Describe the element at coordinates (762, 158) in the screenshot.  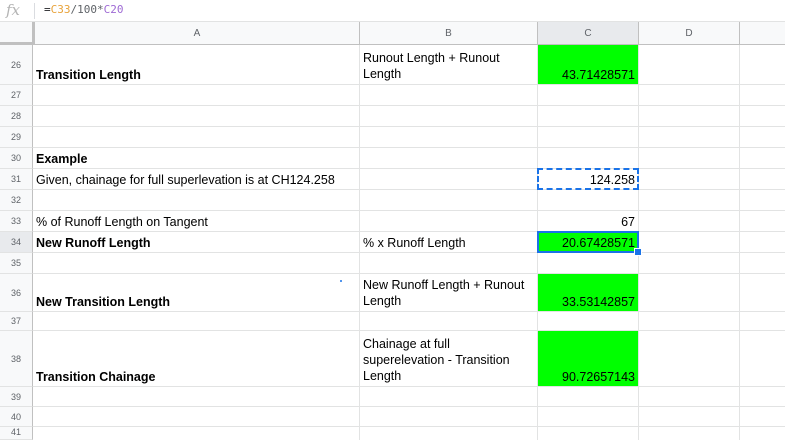
I see `cell-e30` at that location.